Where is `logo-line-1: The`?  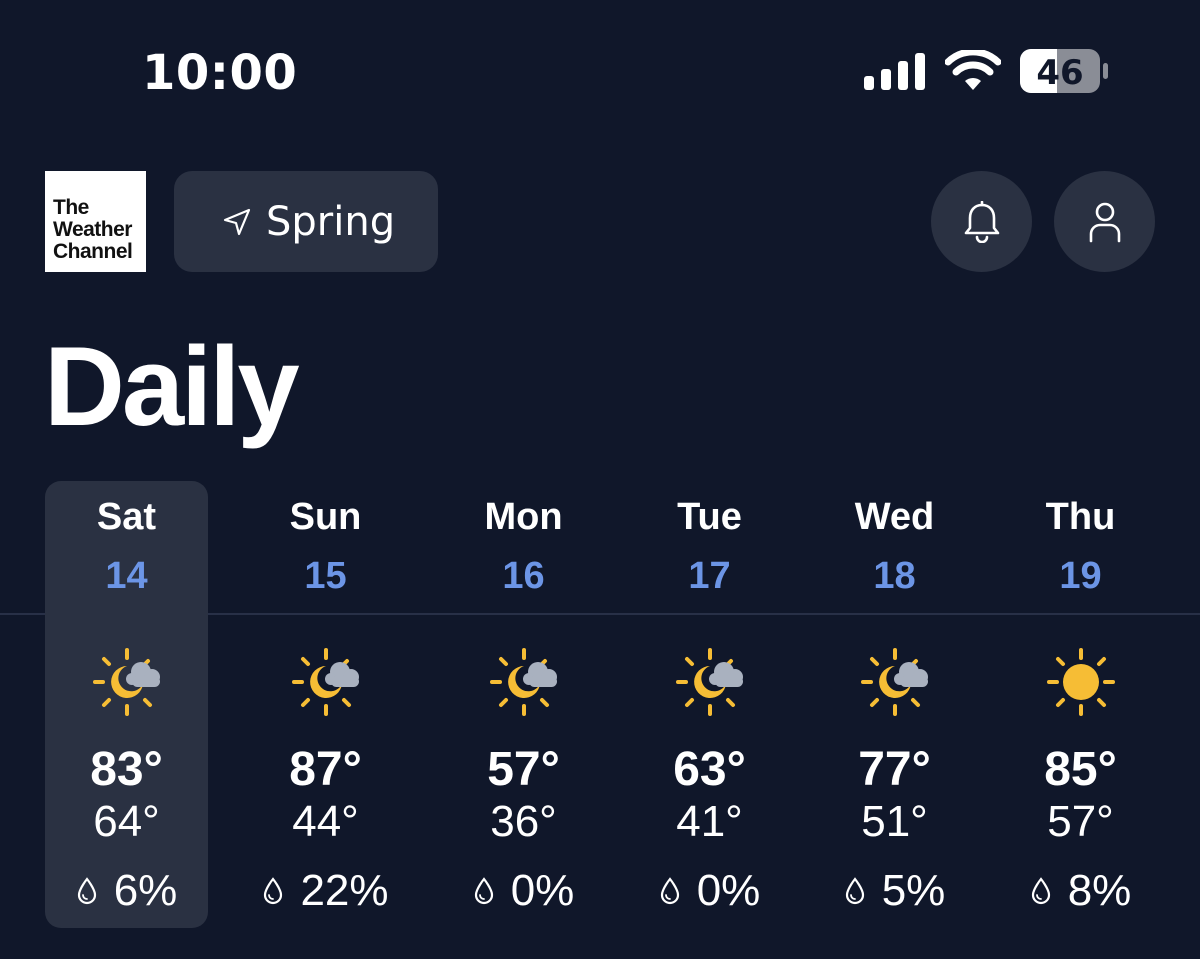 logo-line-1: The is located at coordinates (71, 207).